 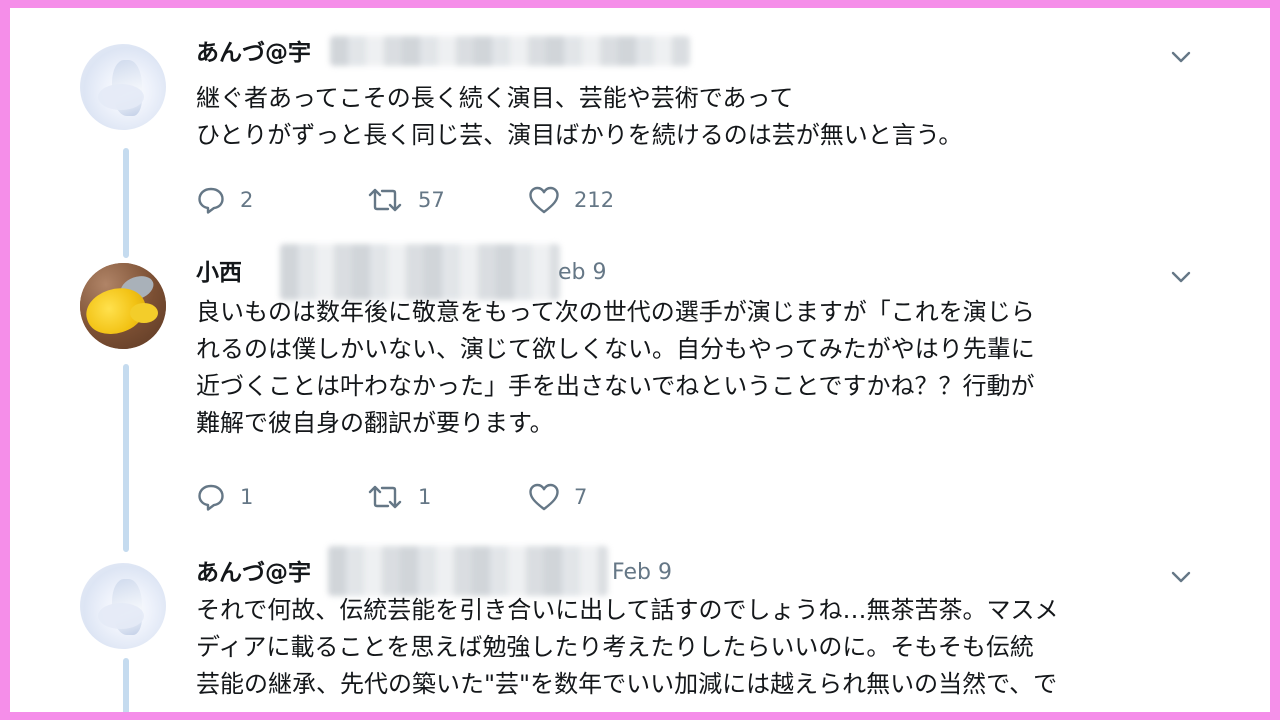 I want to click on display-name: あんづ@宇, so click(x=253, y=573).